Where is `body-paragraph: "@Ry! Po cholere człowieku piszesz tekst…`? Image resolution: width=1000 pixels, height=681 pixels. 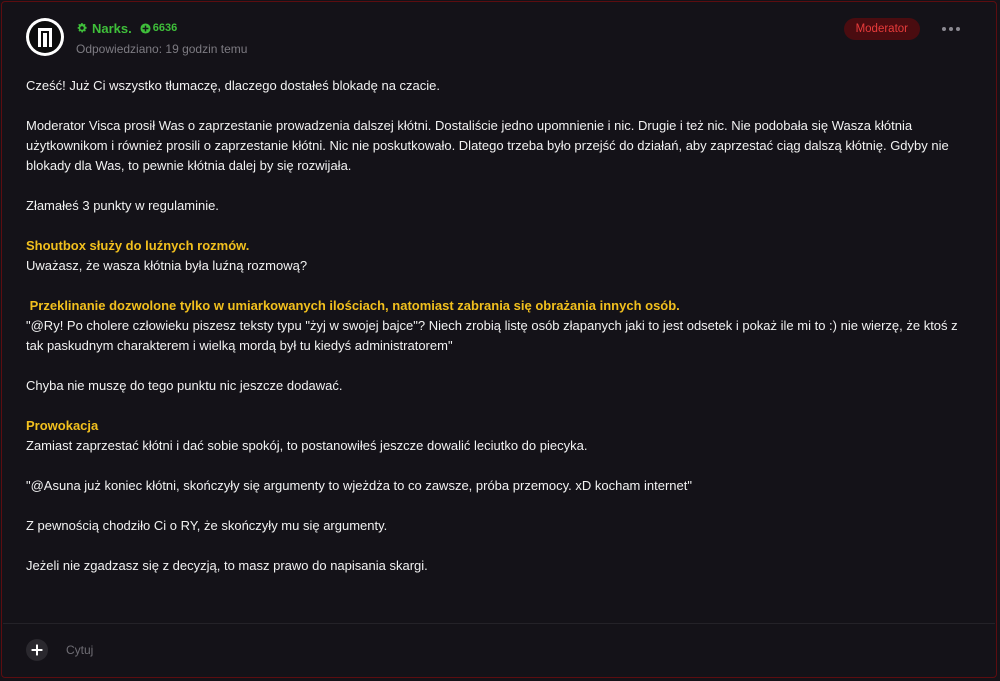
body-paragraph: "@Ry! Po cholere człowieku piszesz tekst… is located at coordinates (494, 335).